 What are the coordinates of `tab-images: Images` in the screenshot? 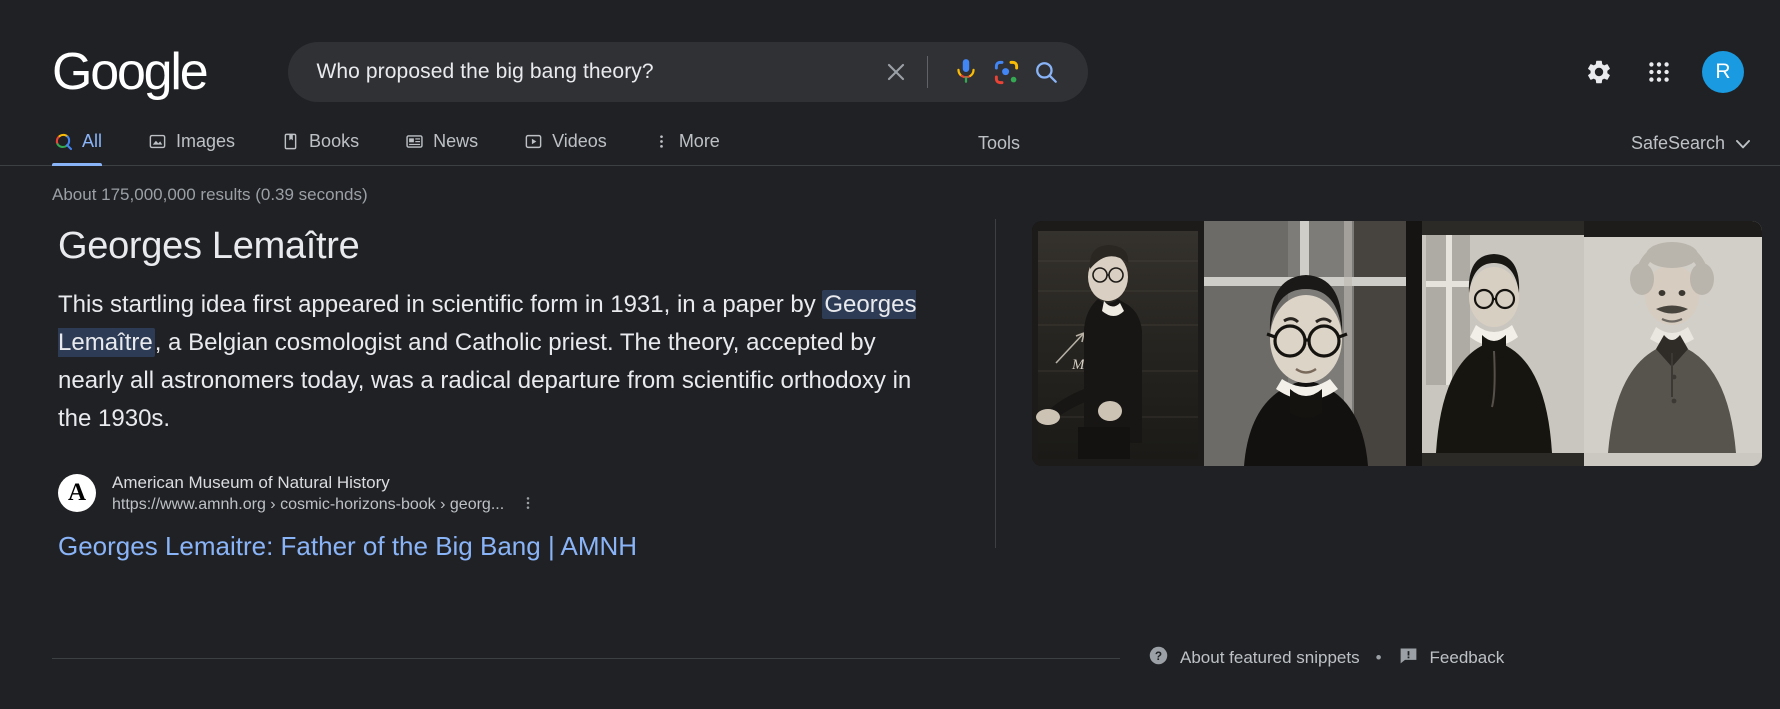 It's located at (200, 141).